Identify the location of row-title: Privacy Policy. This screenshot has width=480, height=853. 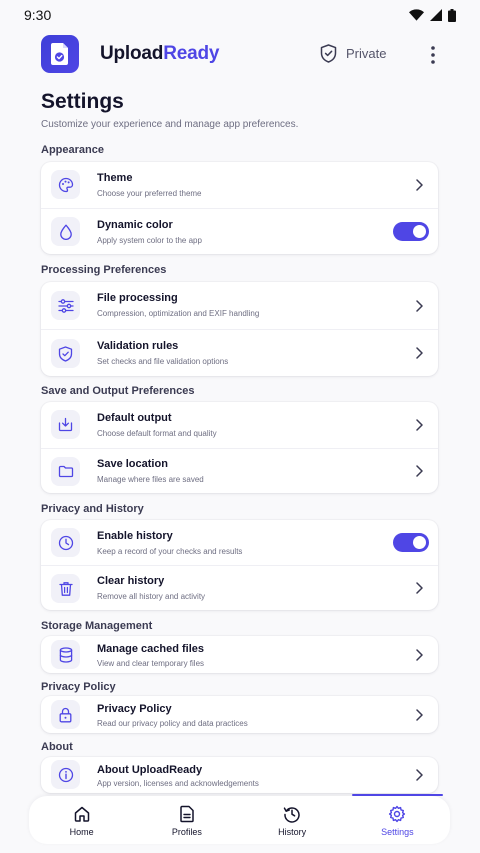
(134, 709).